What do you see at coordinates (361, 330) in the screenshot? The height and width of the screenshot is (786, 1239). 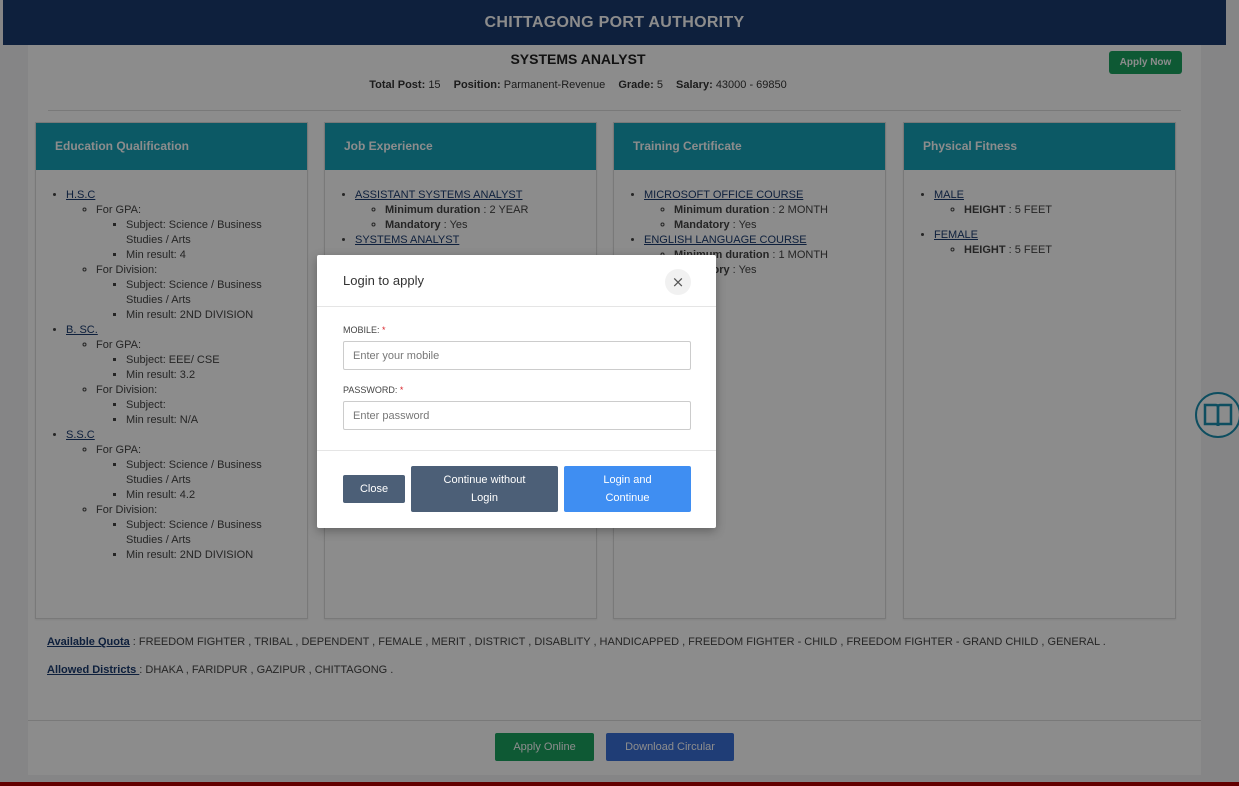 I see `mobile-label-text: MOBILE:` at bounding box center [361, 330].